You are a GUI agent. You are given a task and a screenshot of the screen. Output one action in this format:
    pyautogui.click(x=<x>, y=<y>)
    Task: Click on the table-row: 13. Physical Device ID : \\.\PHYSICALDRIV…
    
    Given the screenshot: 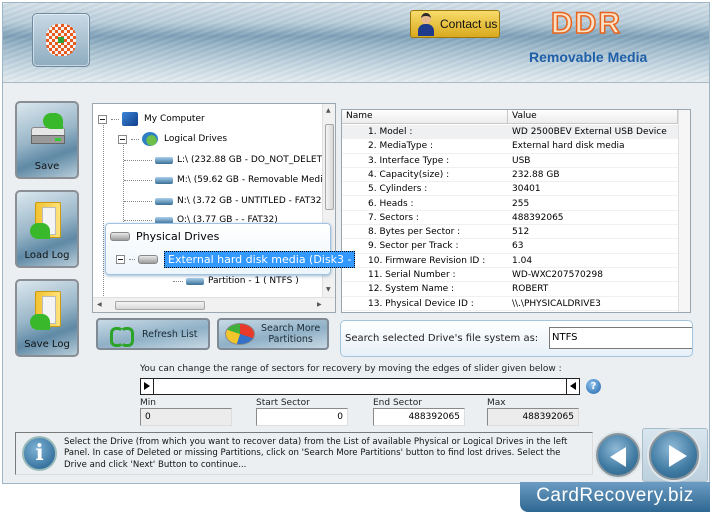 What is the action you would take?
    pyautogui.click(x=516, y=304)
    